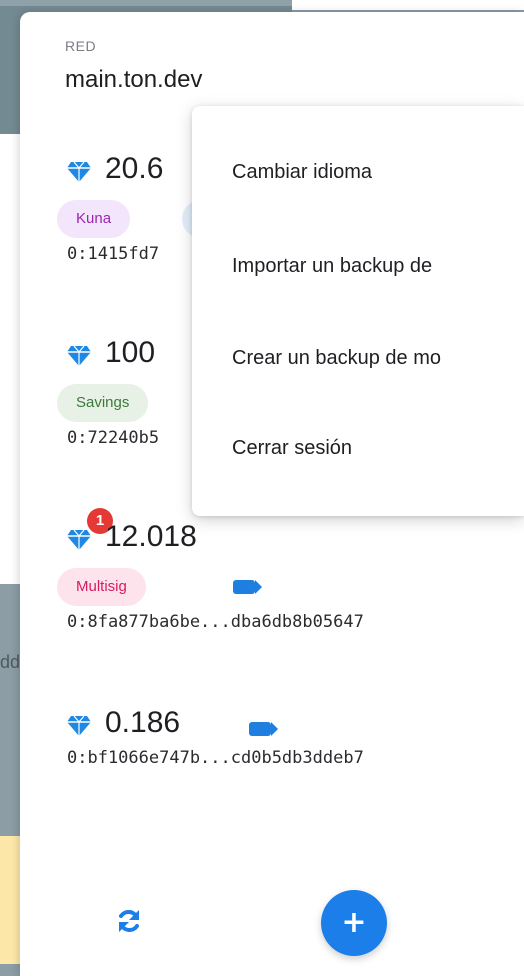 Image resolution: width=524 pixels, height=976 pixels. I want to click on account-balance: 12.018, so click(151, 536).